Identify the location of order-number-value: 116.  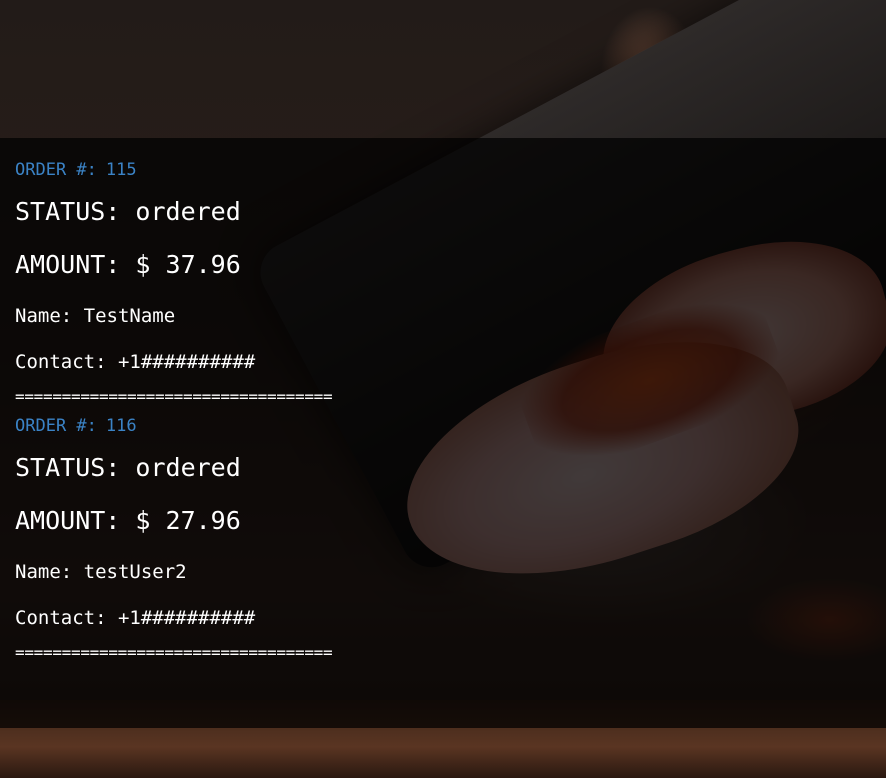
(121, 426).